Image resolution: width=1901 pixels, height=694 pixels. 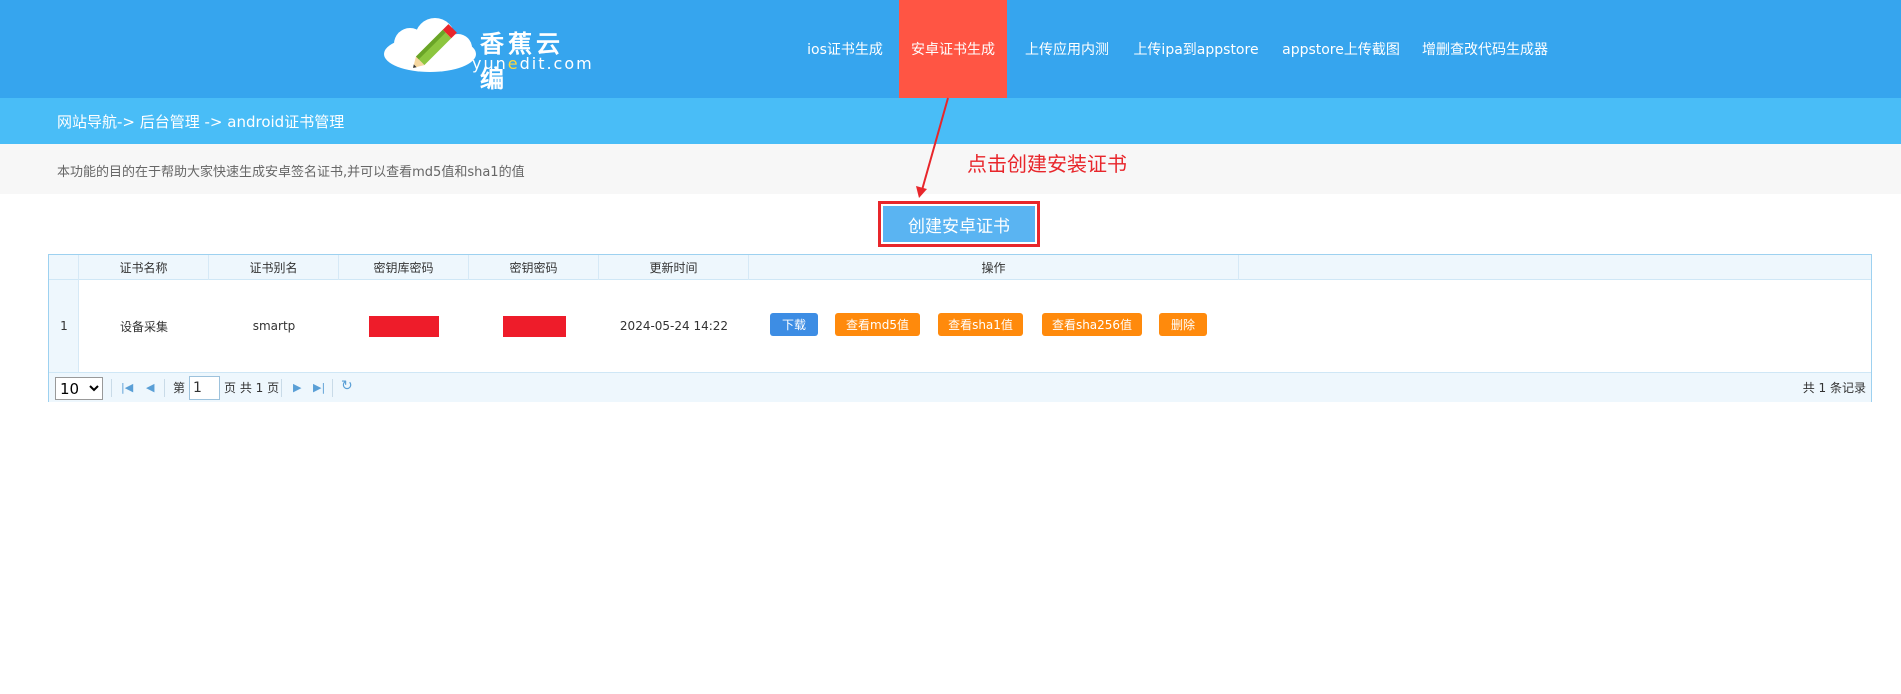 I want to click on column-header-updated: 更新时间, so click(x=674, y=267).